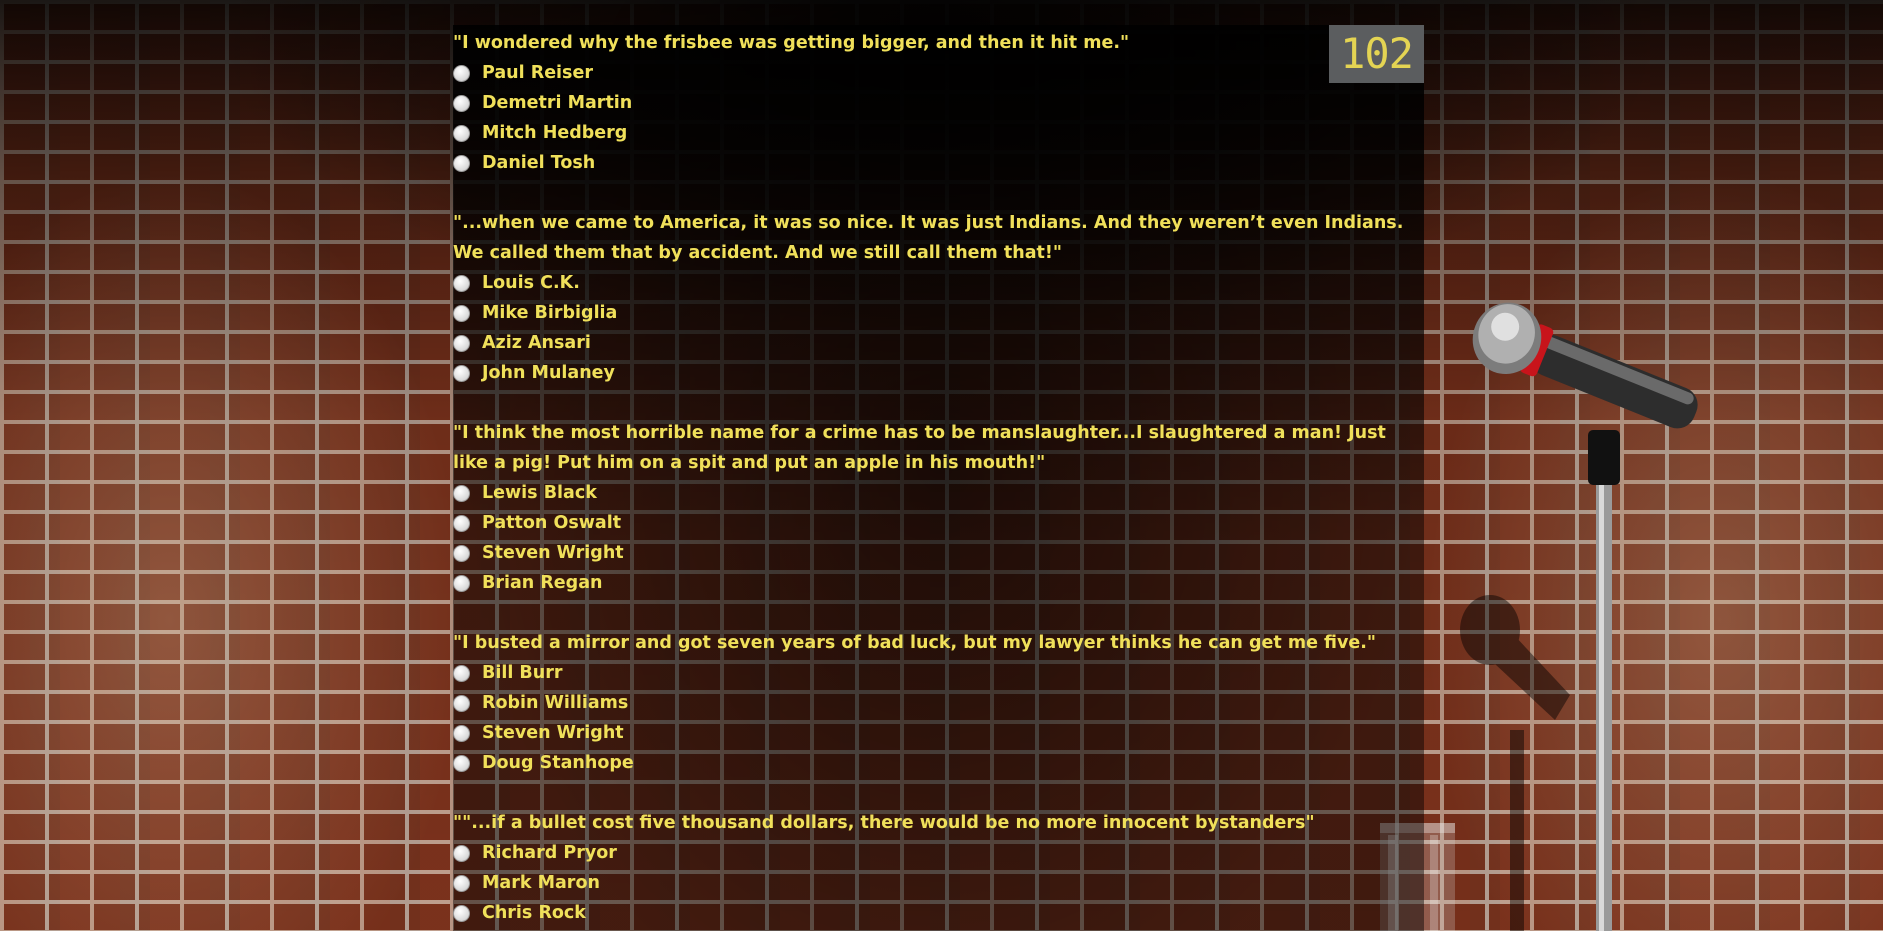 The width and height of the screenshot is (1883, 931). What do you see at coordinates (549, 853) in the screenshot?
I see `answer-label: Richard Pryor` at bounding box center [549, 853].